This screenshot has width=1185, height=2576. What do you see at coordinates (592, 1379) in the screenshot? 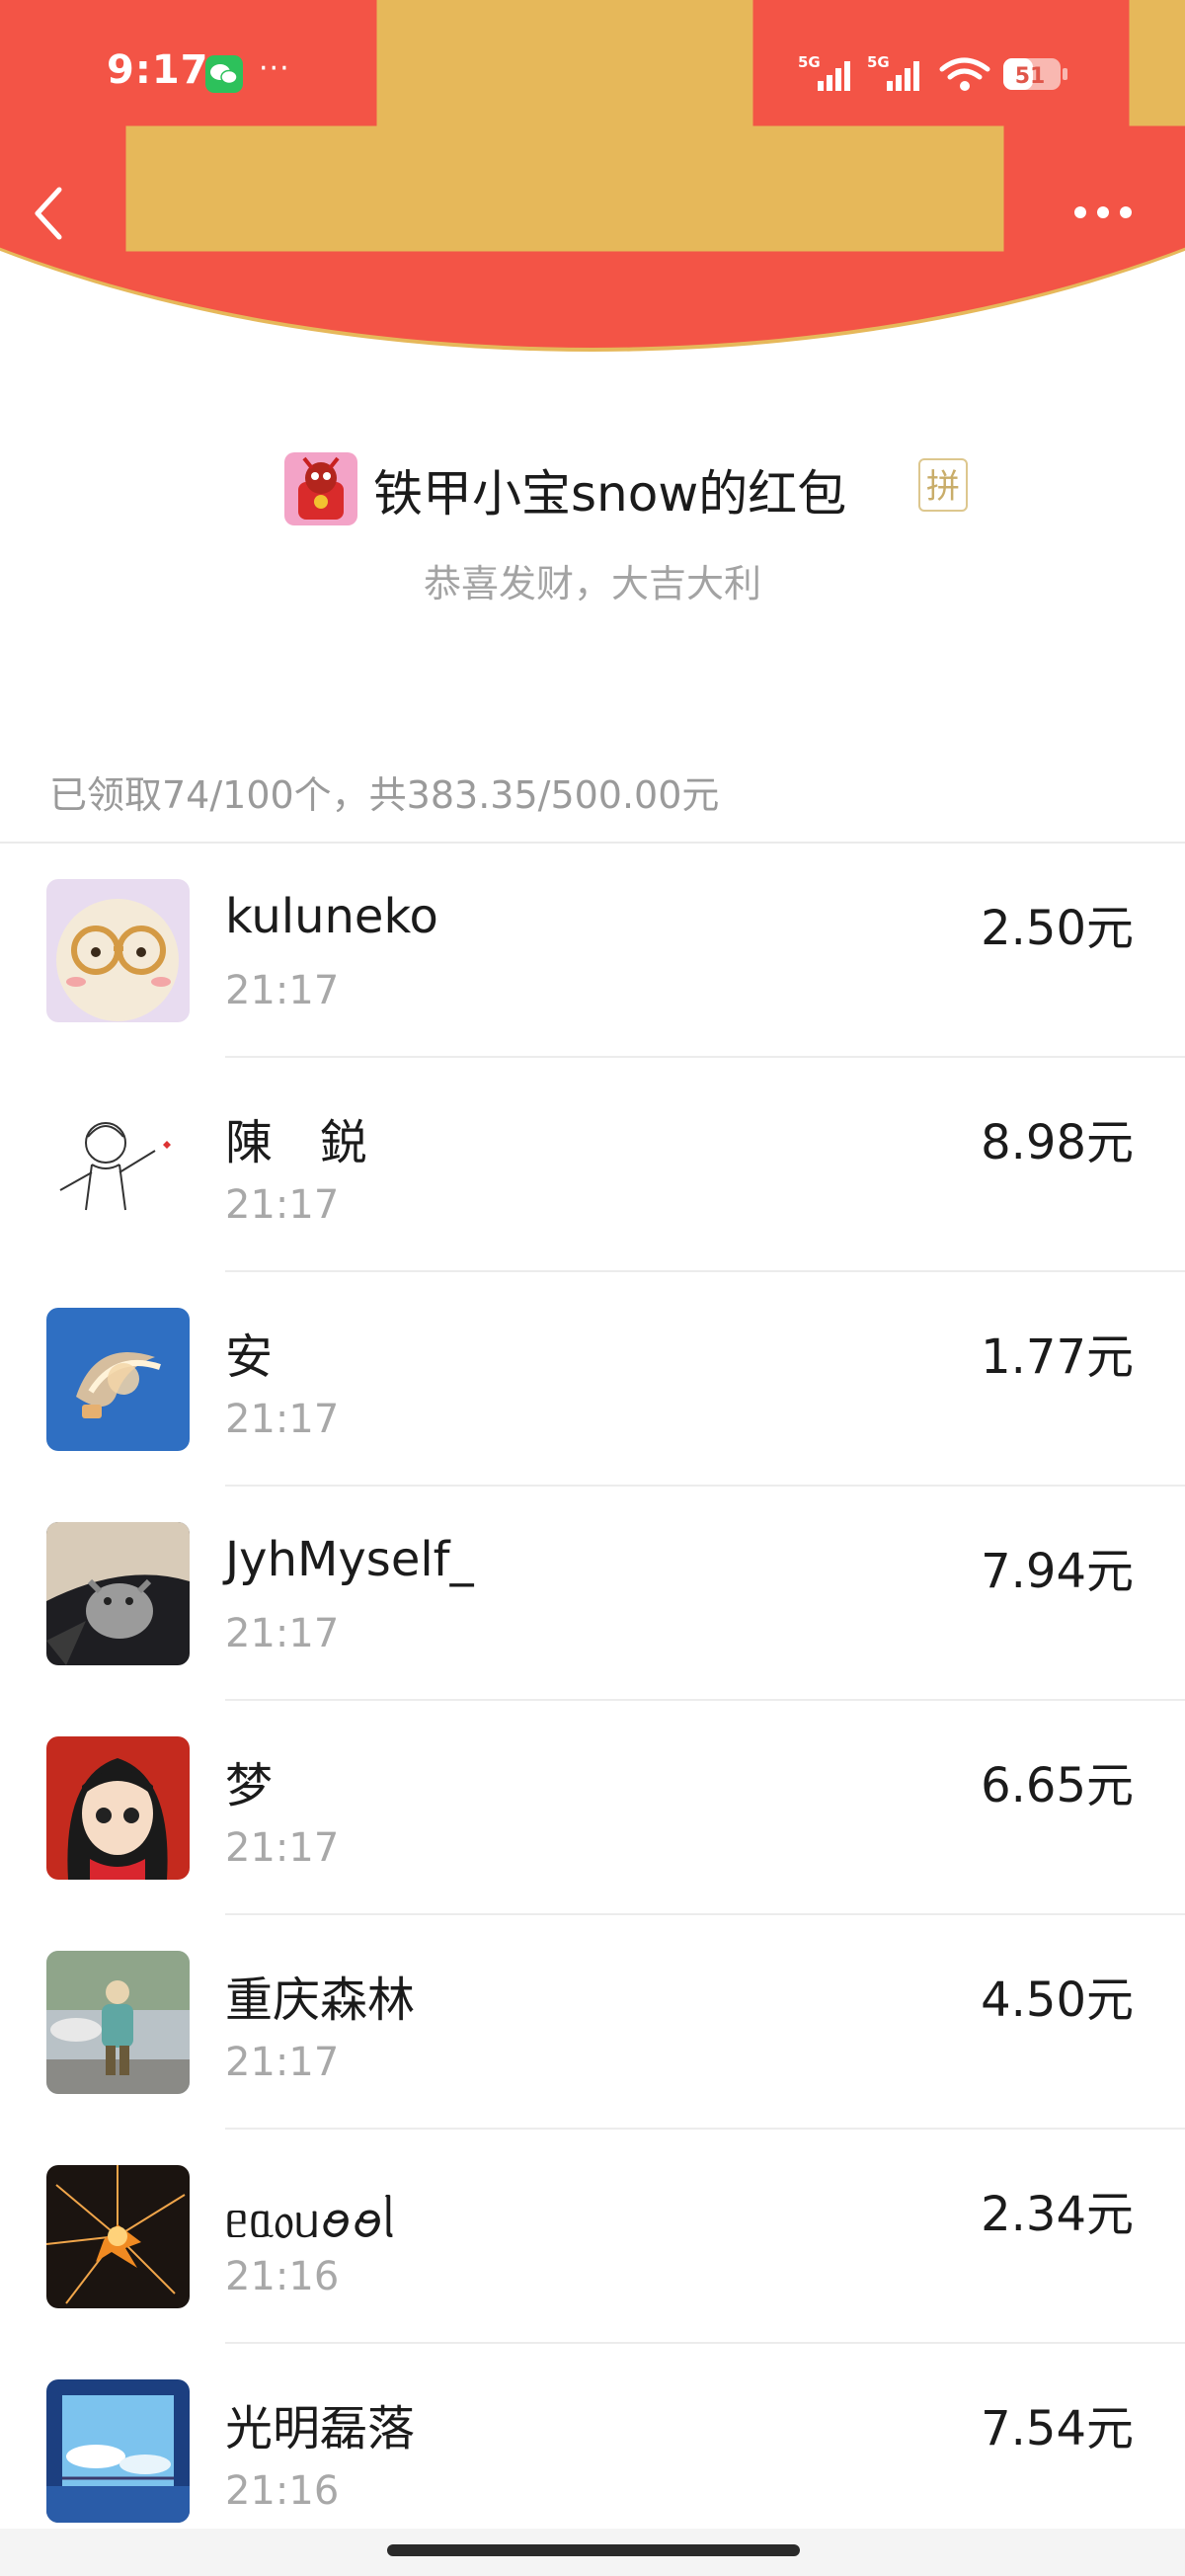
I see `list-item: 安 21:17 1.77元` at bounding box center [592, 1379].